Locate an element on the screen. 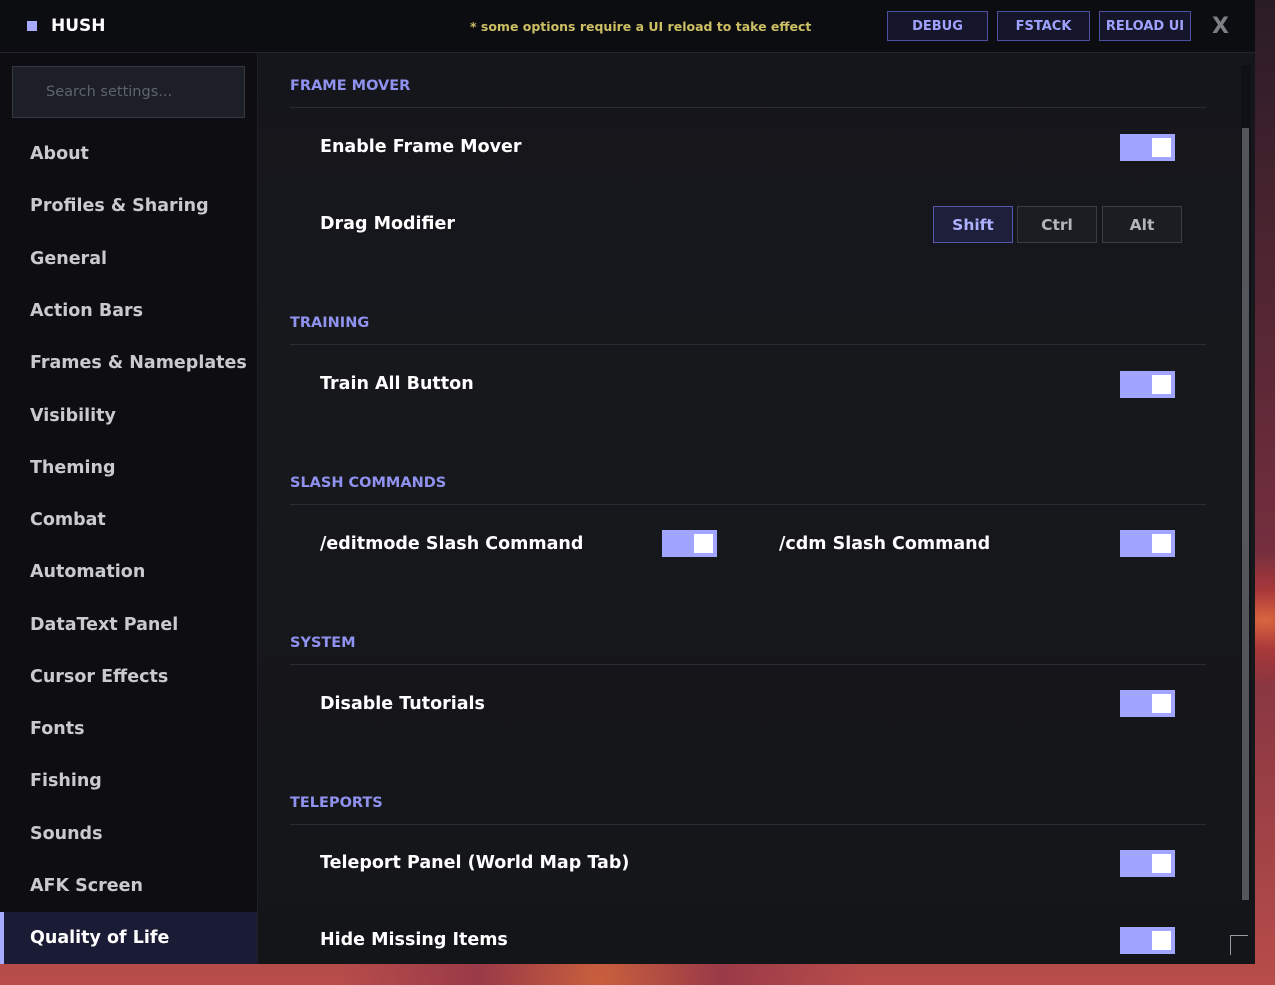 The image size is (1275, 985). sidebar-item-quality-of-life: Quality of Life is located at coordinates (128, 938).